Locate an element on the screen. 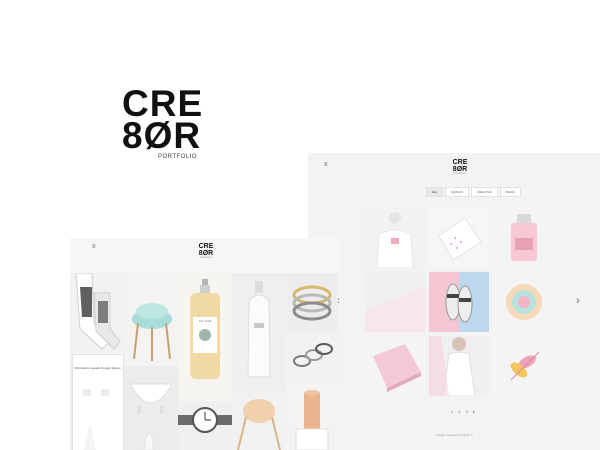 The width and height of the screenshot is (600, 450). filter-design: DESIGN is located at coordinates (457, 192).